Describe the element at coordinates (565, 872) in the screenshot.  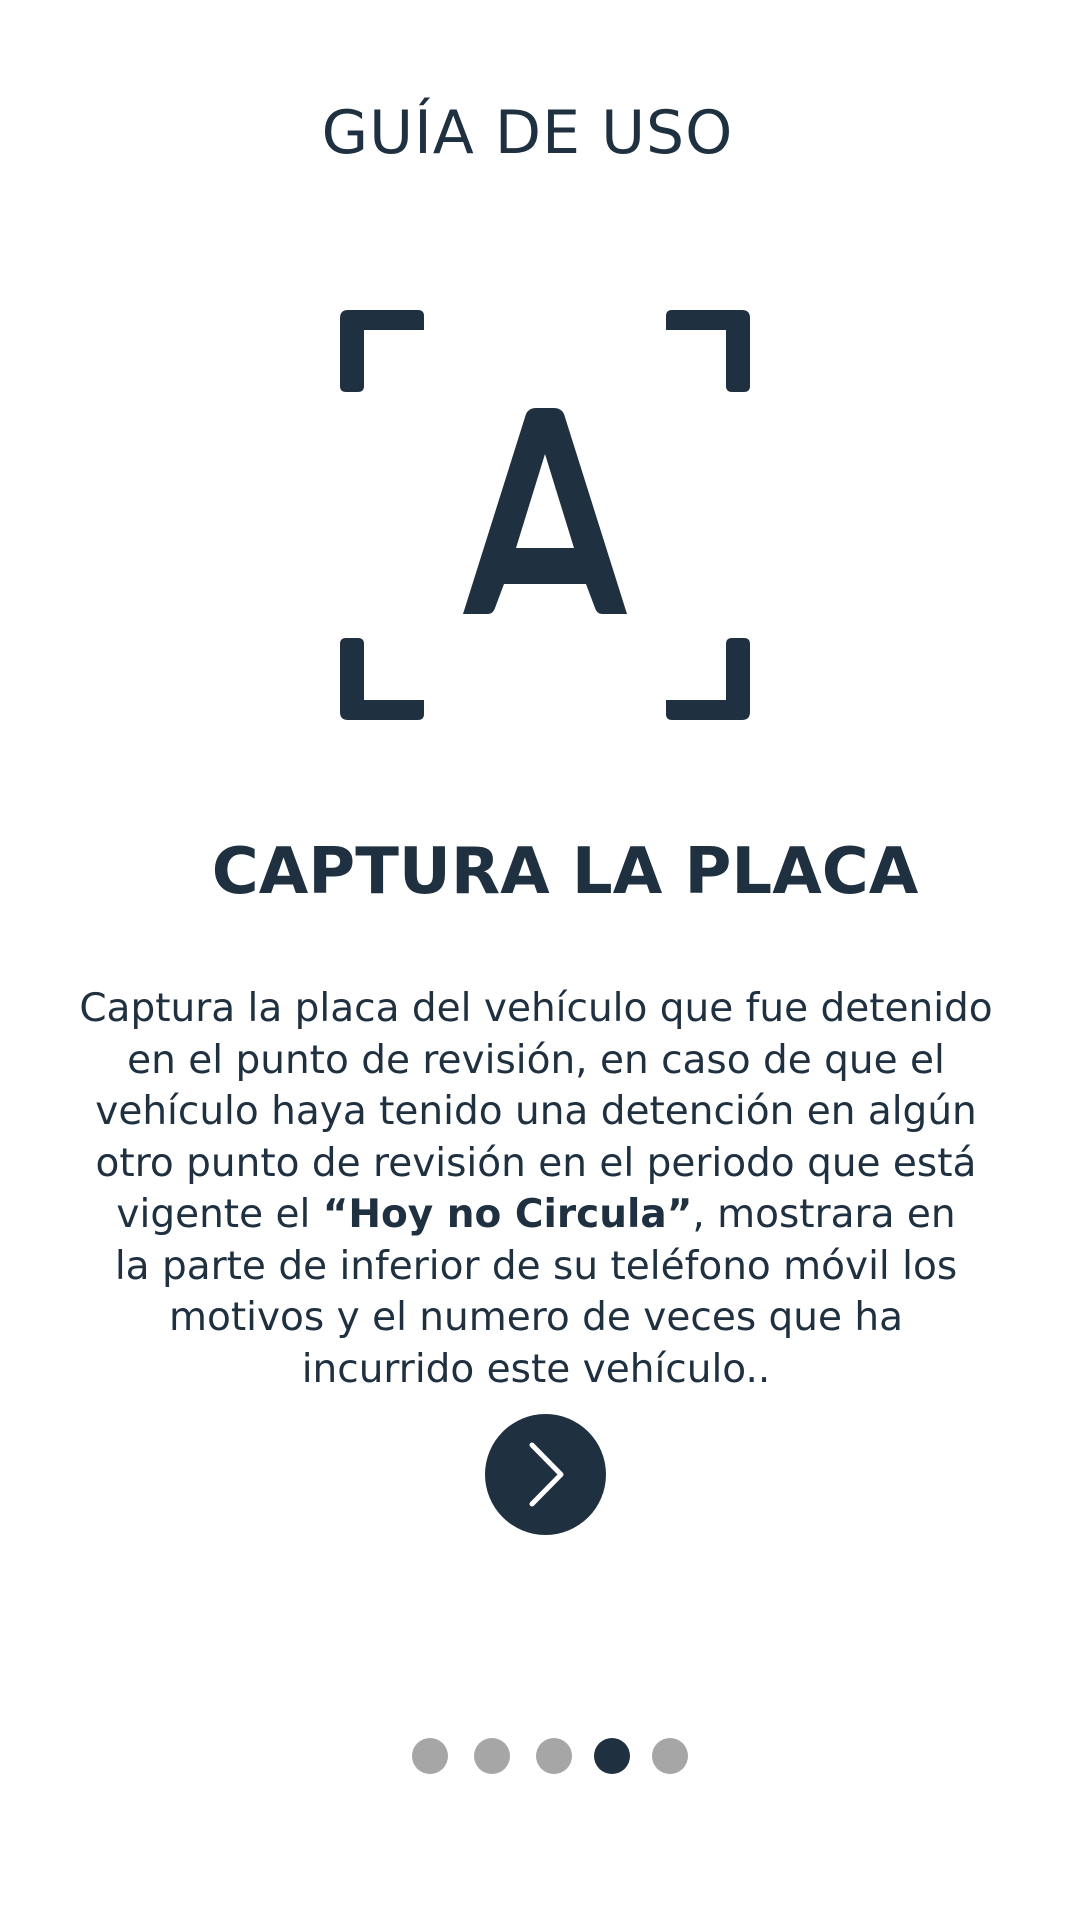
I see `step-heading: CAPTURA LA PLACA` at that location.